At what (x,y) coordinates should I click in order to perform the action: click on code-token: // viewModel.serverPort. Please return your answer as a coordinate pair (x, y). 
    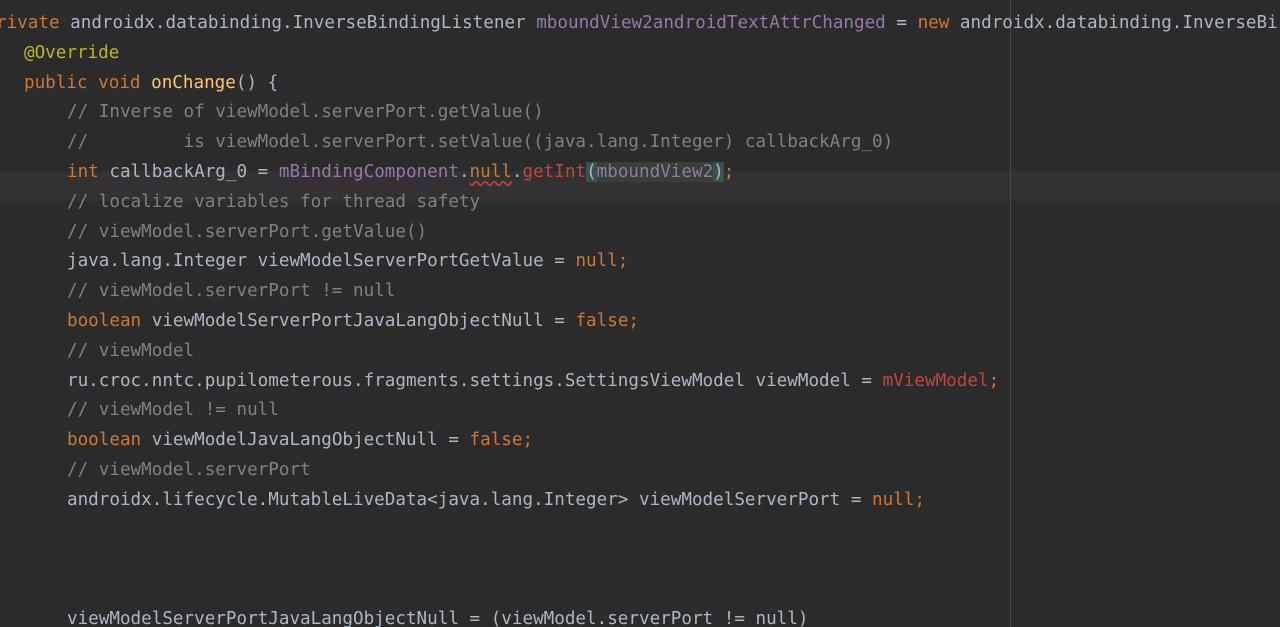
    Looking at the image, I should click on (189, 470).